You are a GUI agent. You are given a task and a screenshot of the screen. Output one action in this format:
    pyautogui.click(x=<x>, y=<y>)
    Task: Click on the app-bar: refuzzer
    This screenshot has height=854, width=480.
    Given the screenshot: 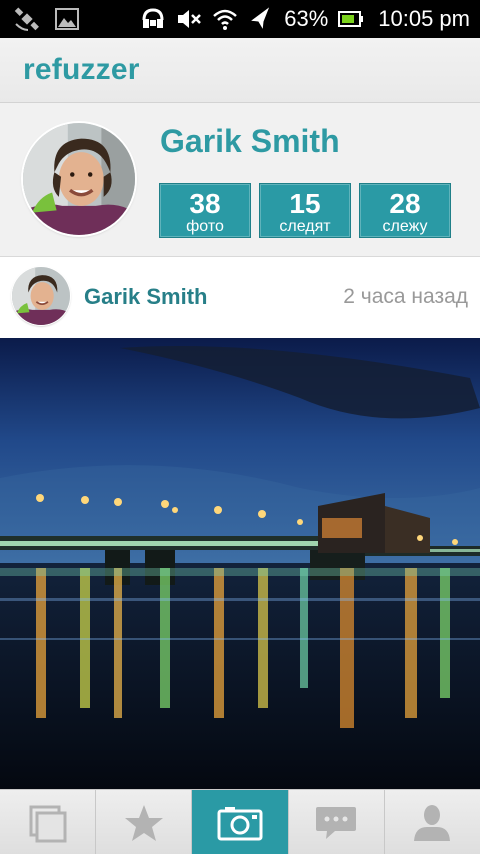 What is the action you would take?
    pyautogui.click(x=240, y=70)
    